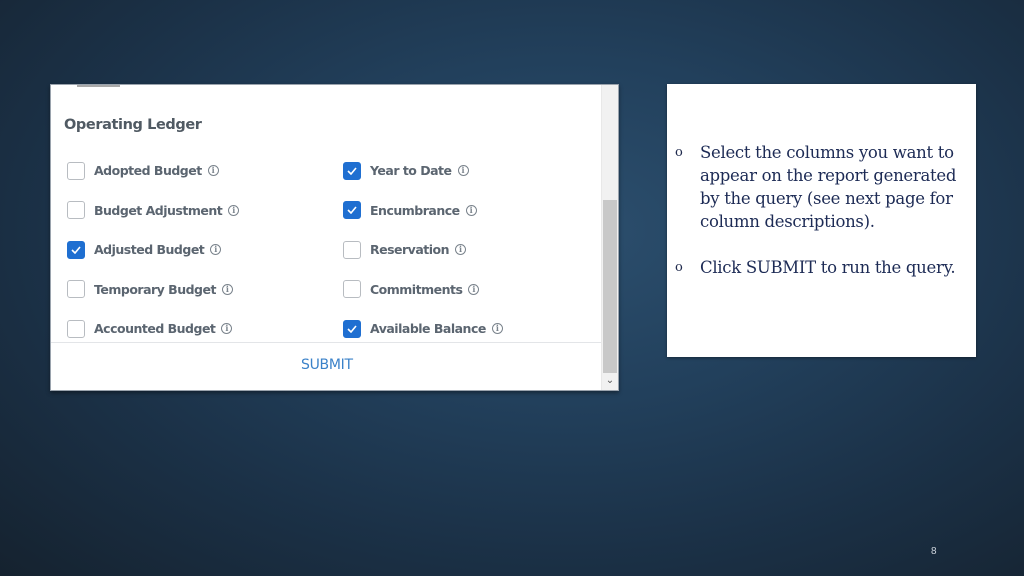 The image size is (1024, 576). Describe the element at coordinates (133, 125) in the screenshot. I see `section-title: Operating Ledger` at that location.